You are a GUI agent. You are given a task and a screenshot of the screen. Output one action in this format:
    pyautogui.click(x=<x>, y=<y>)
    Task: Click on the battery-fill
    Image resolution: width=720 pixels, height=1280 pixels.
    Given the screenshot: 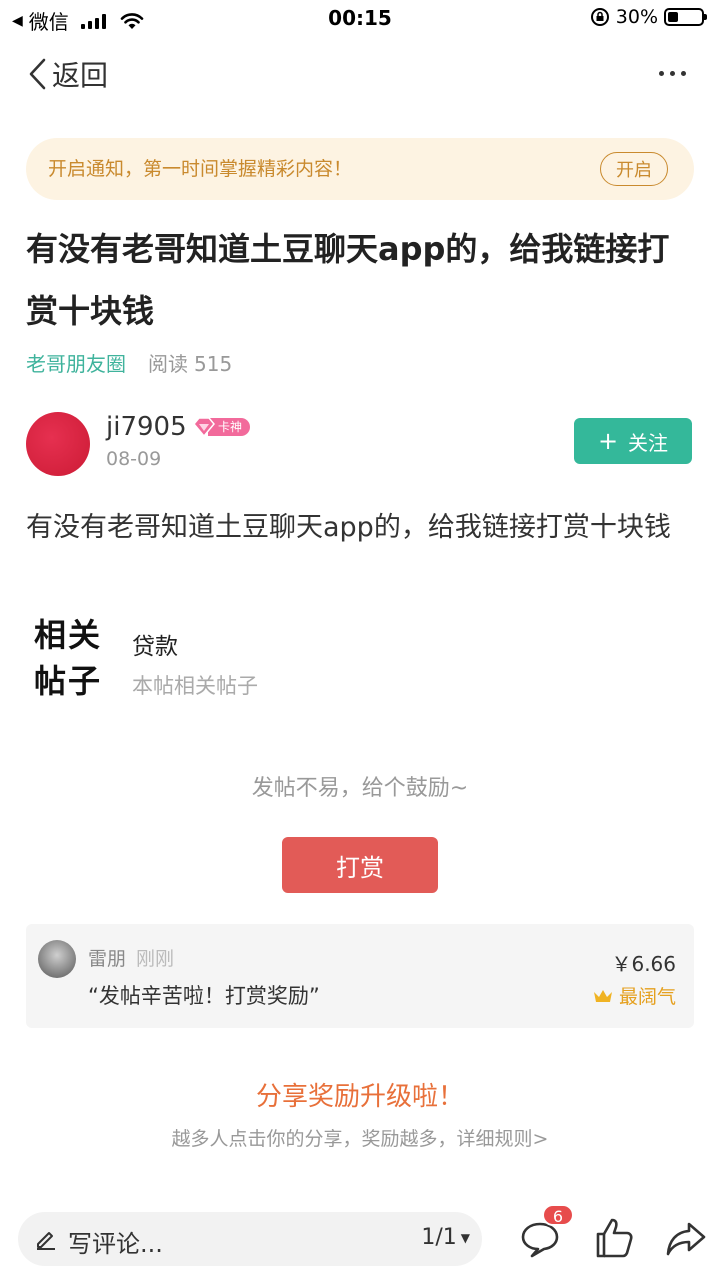 What is the action you would take?
    pyautogui.click(x=673, y=17)
    